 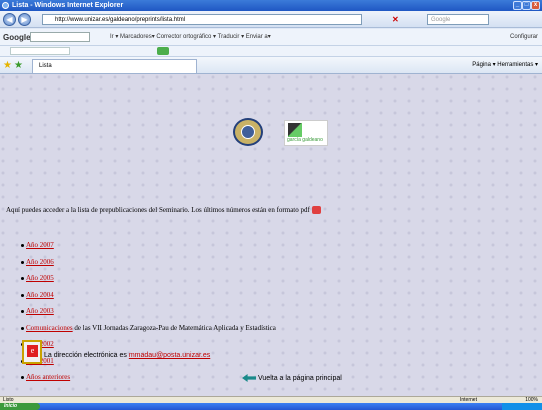 I want to click on list-item: Año 2006, so click(x=148, y=265).